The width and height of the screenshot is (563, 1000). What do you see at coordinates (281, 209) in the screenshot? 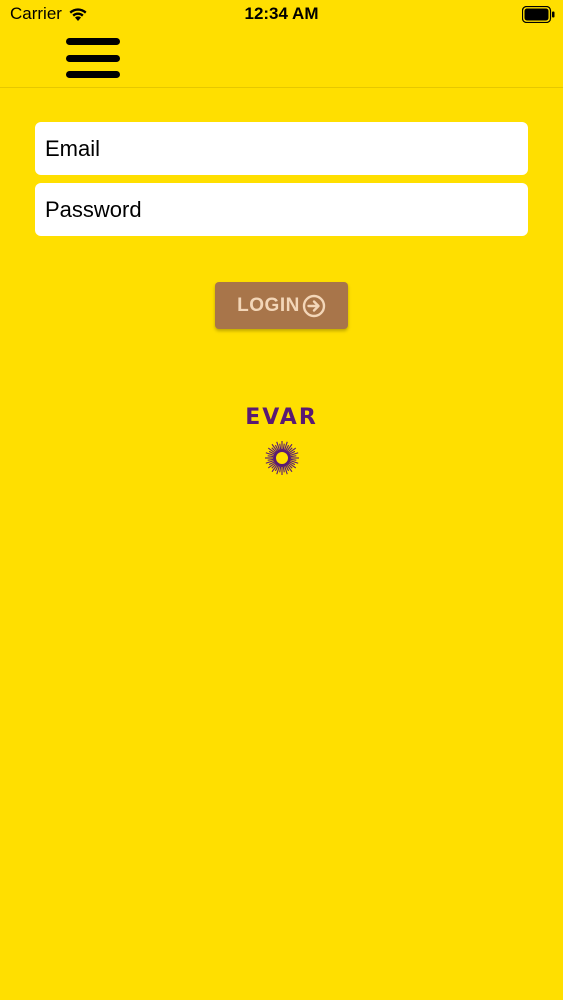
I see `password-field` at bounding box center [281, 209].